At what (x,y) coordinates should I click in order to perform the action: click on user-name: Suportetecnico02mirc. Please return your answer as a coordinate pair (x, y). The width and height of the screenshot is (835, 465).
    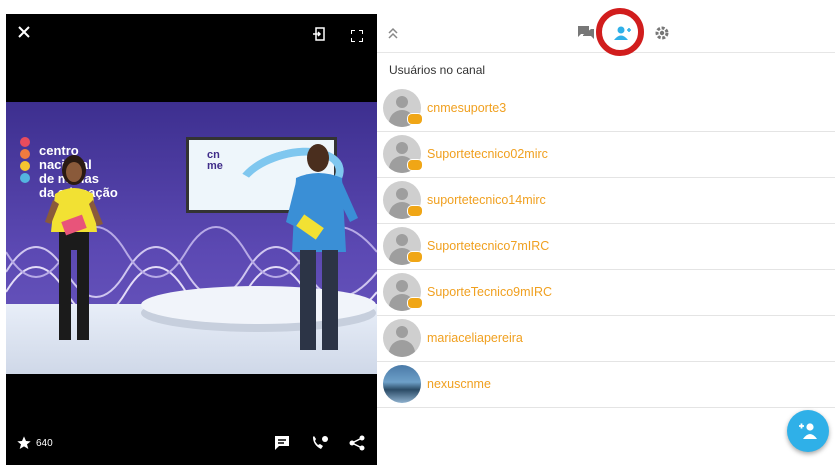
    Looking at the image, I should click on (487, 154).